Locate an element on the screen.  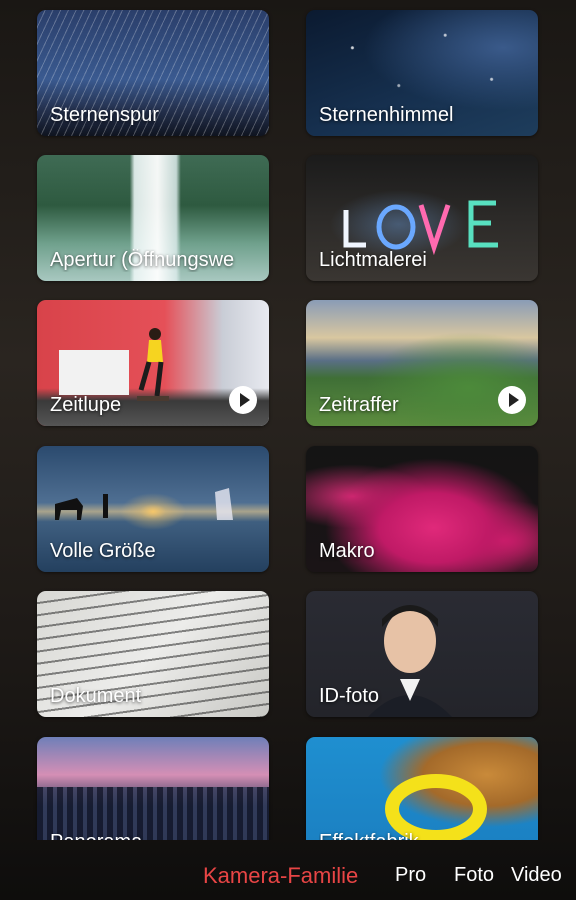
mode-pro: Pro is located at coordinates (410, 875).